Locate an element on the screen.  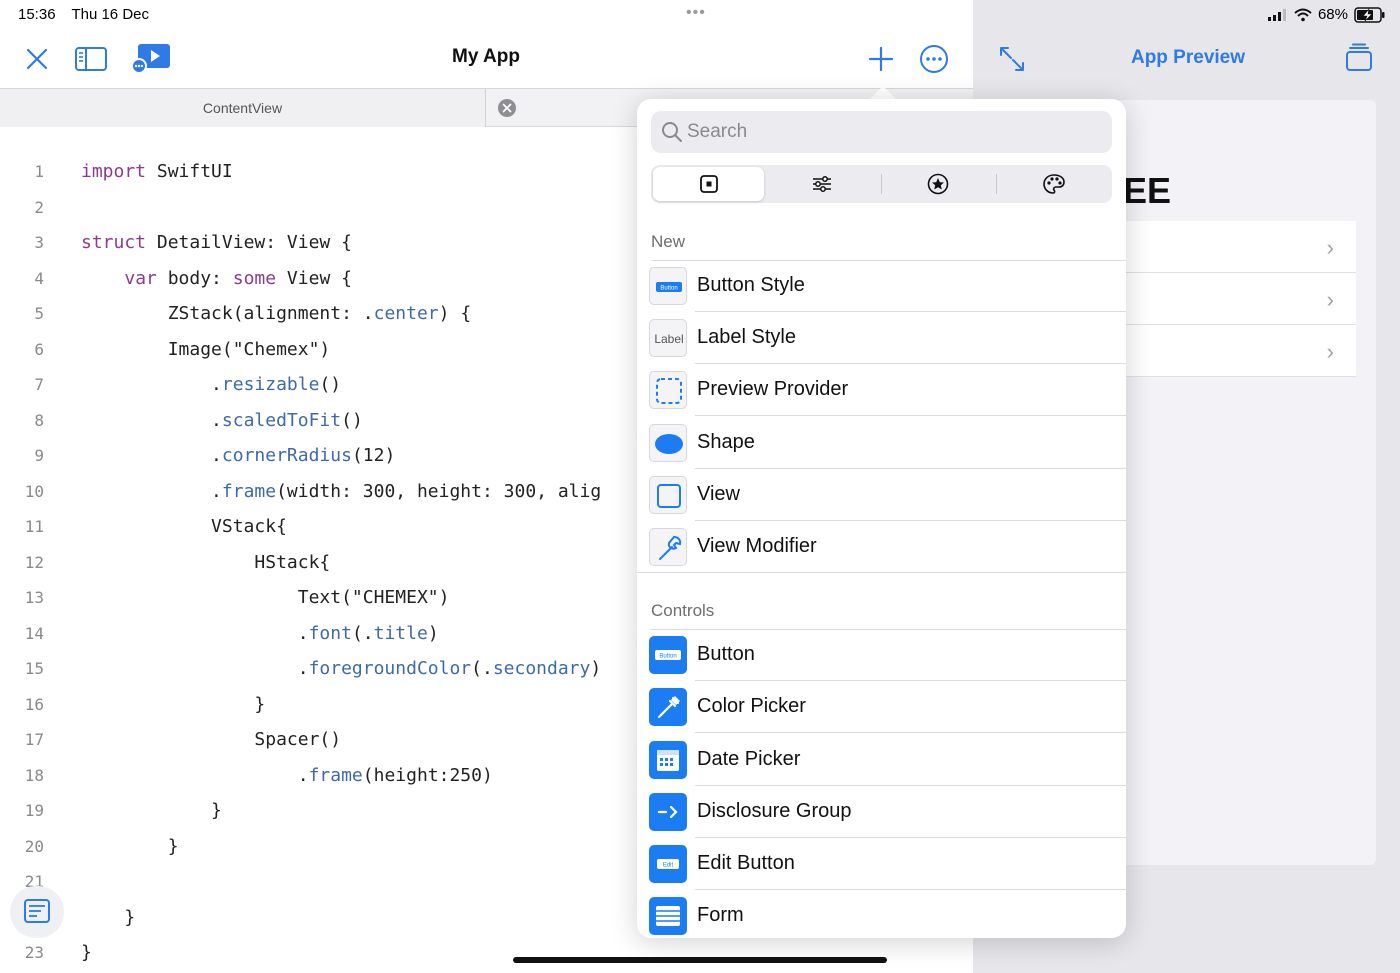
sidebar-icon is located at coordinates (91, 59).